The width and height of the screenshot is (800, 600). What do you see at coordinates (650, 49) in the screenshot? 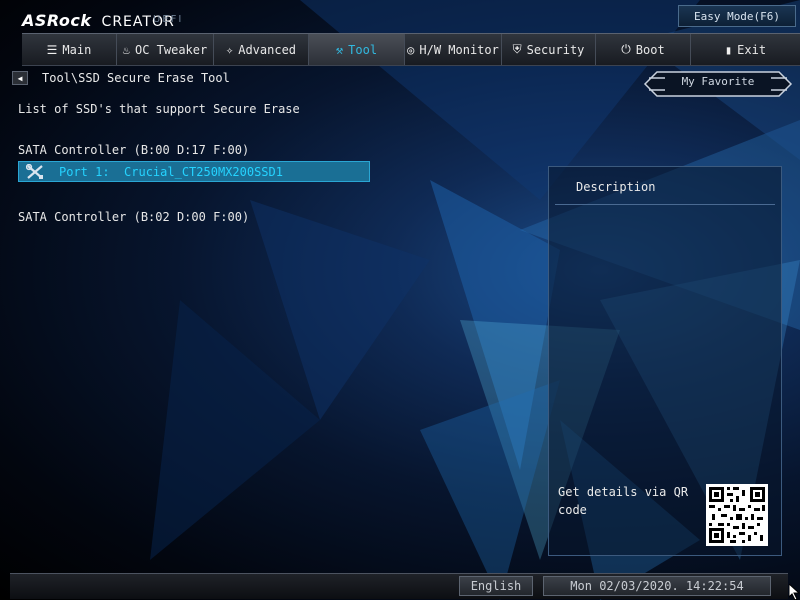
I see `tab-label: Boot` at bounding box center [650, 49].